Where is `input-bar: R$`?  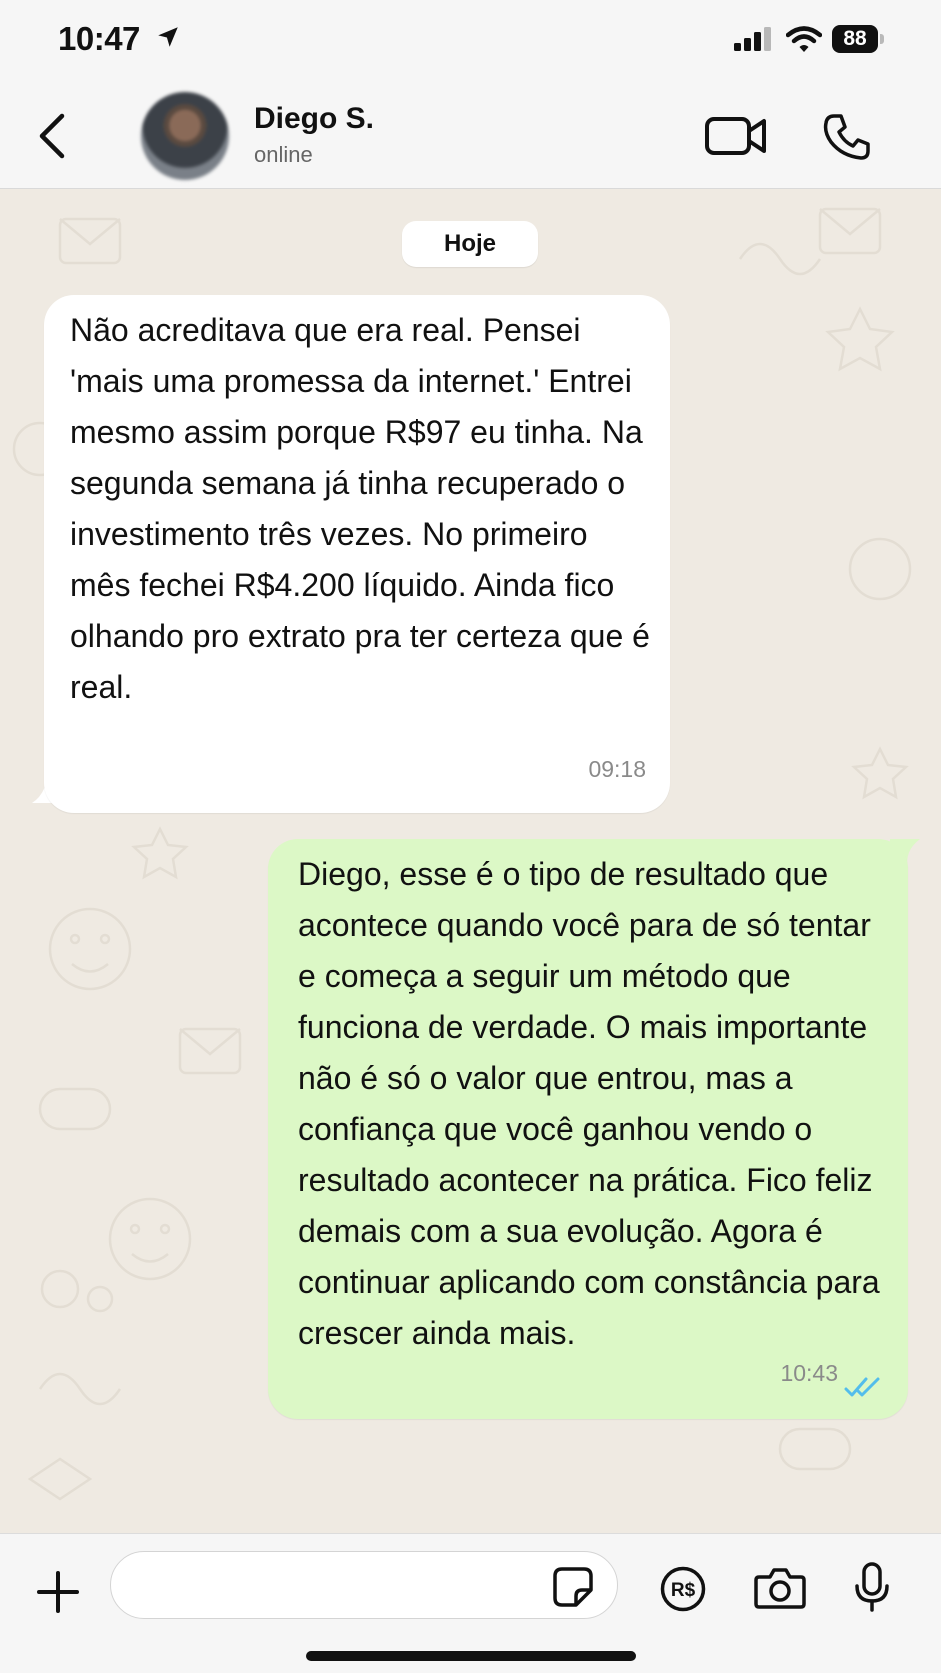
input-bar: R$ is located at coordinates (470, 1603).